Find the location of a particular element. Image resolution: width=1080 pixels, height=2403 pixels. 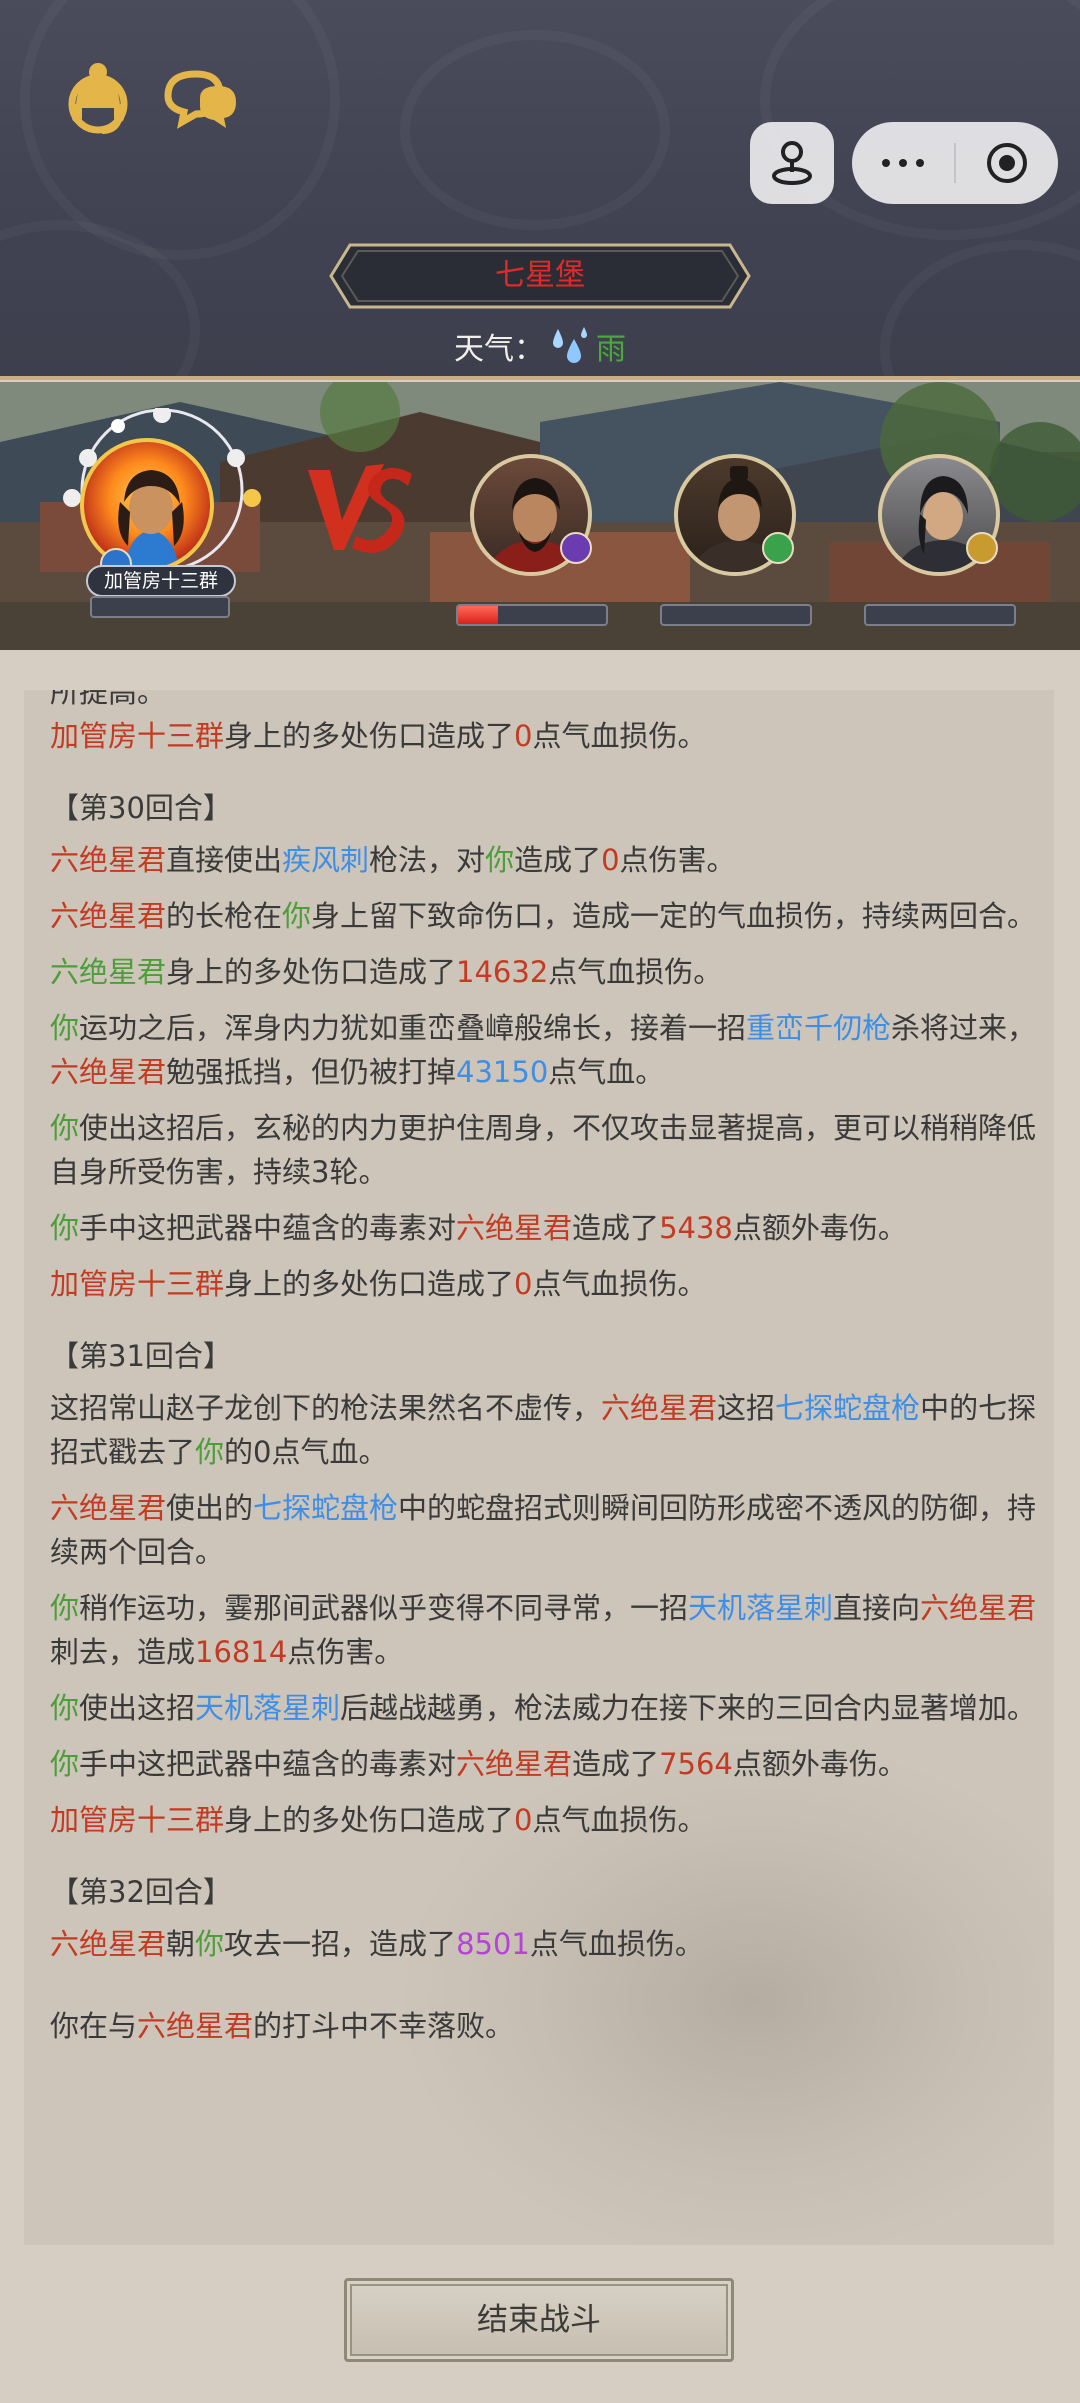

rain-icon is located at coordinates (570, 345).